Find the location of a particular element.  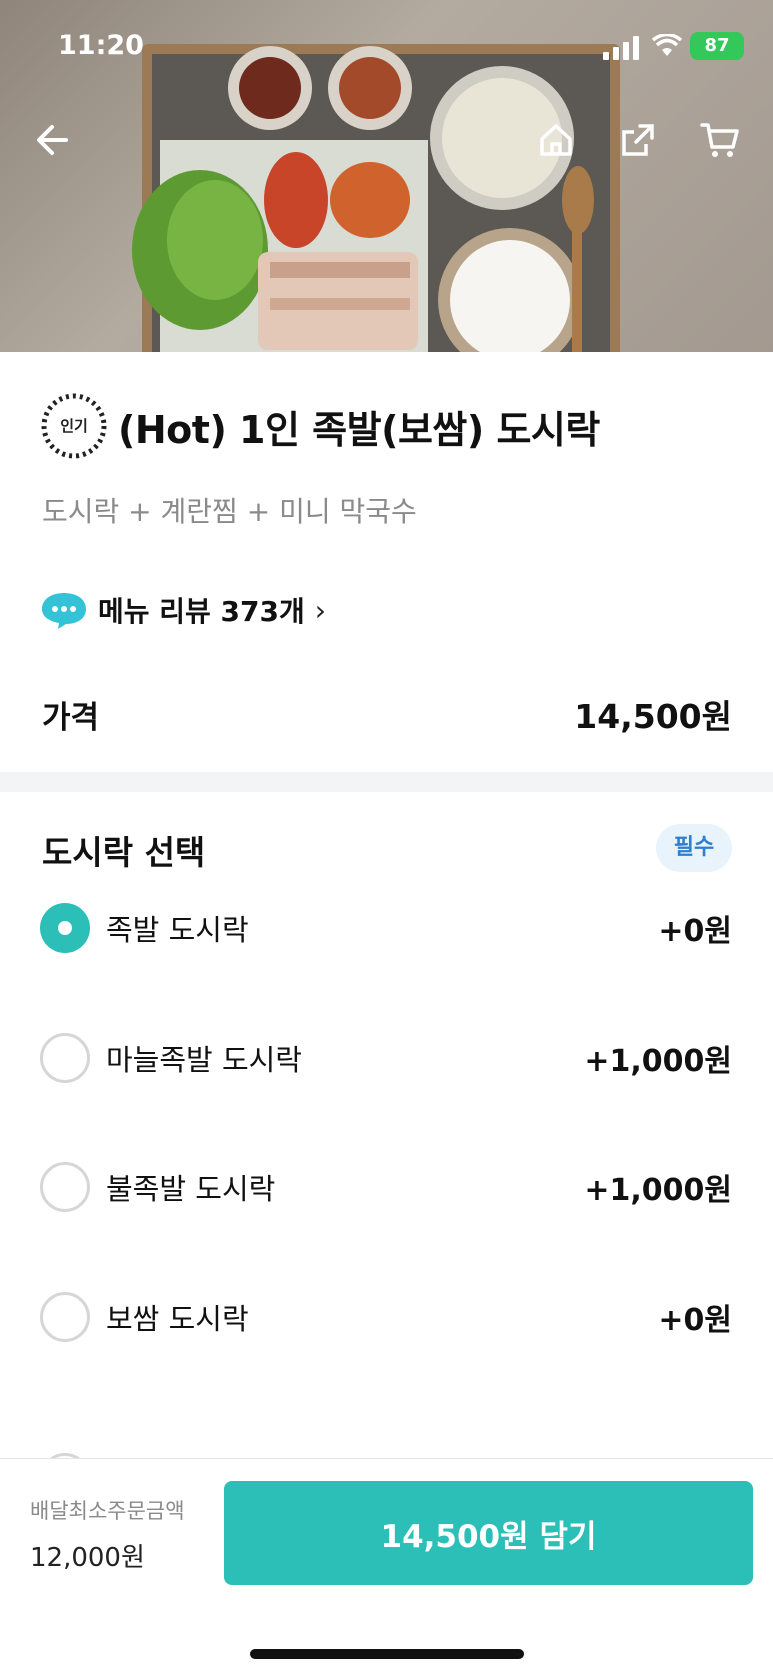

status-bar: 11:20 87 is located at coordinates (386, 48).